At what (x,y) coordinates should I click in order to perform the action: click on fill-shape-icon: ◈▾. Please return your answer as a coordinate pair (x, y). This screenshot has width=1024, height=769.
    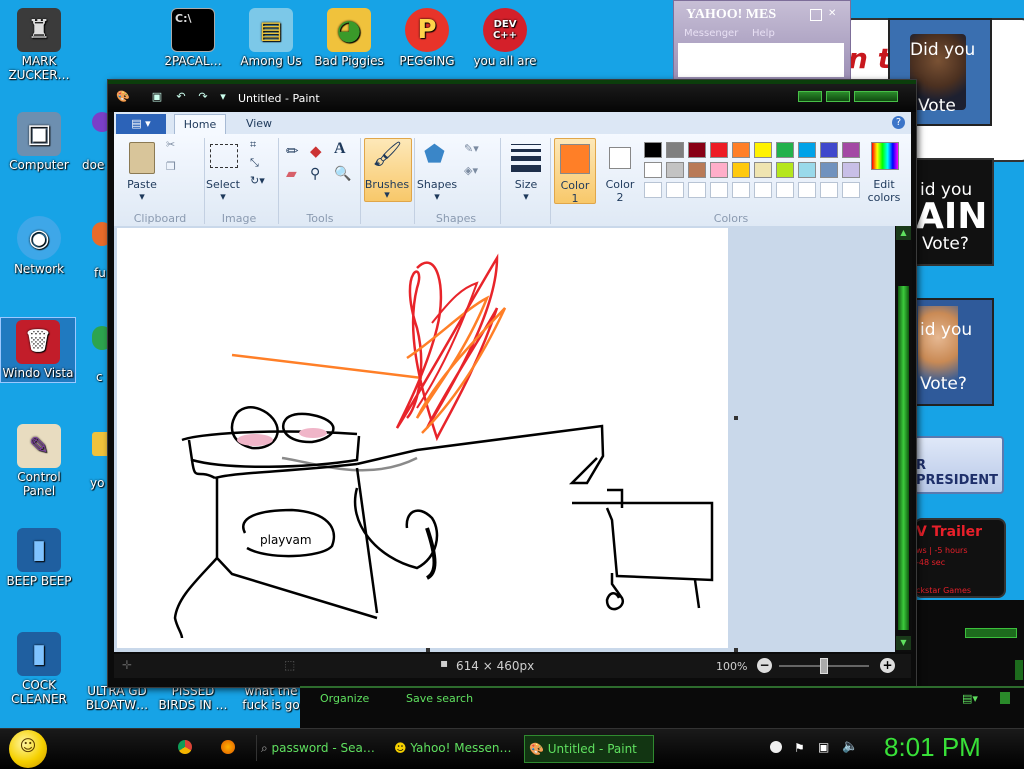
    Looking at the image, I should click on (471, 170).